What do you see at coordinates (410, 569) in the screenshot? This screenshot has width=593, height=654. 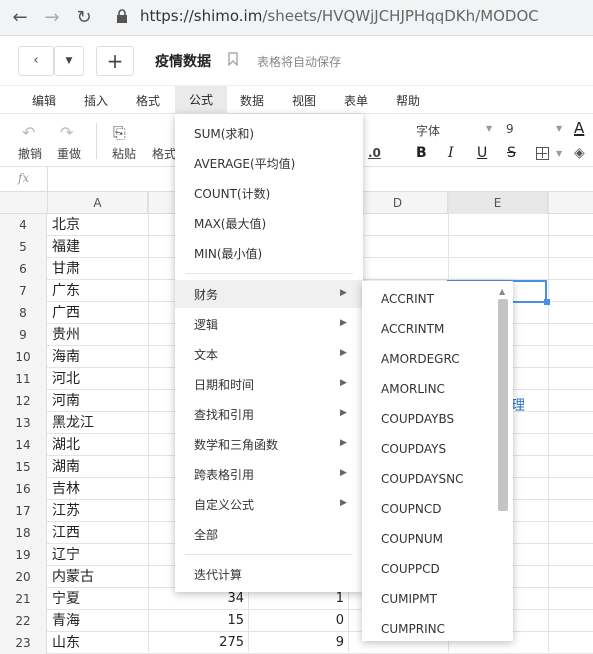 I see `submenu-item: COUPPCD` at bounding box center [410, 569].